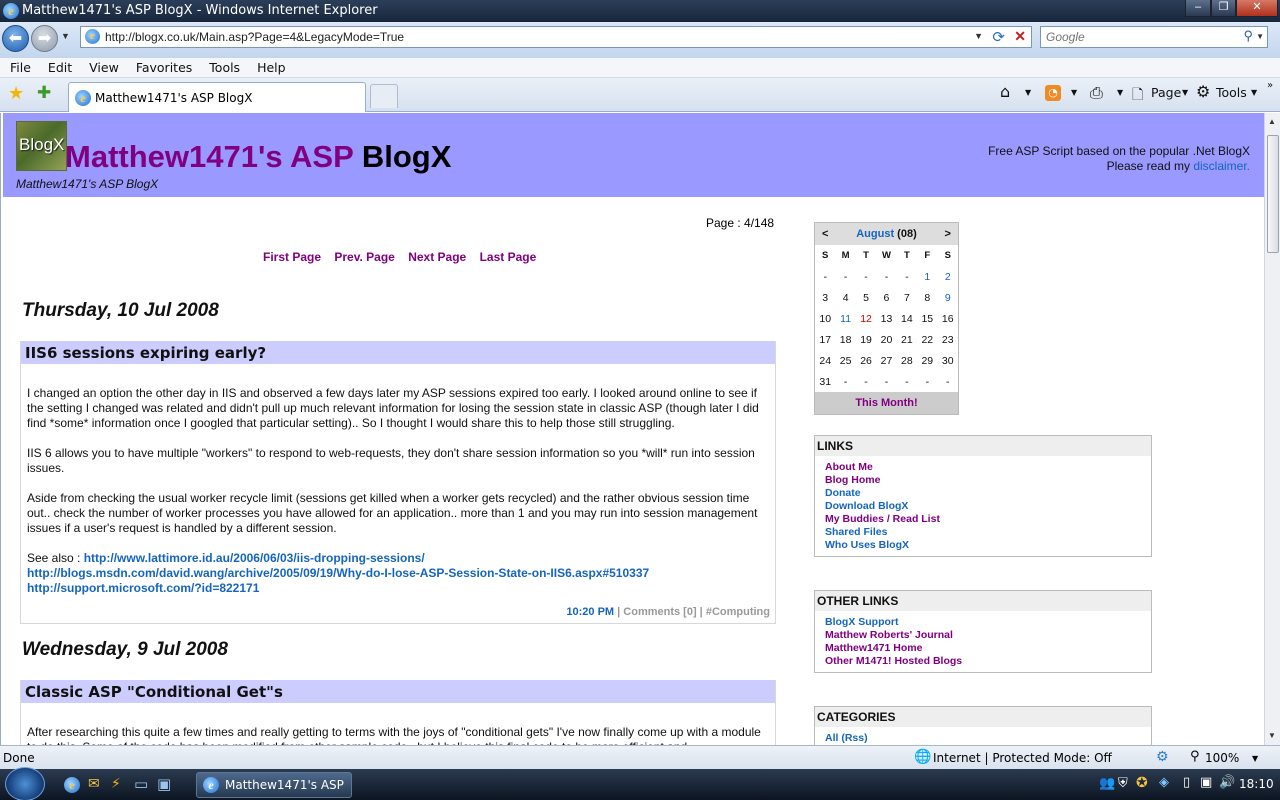 The width and height of the screenshot is (1280, 800). What do you see at coordinates (640, 68) in the screenshot?
I see `menu-bar: File Edit View Favorites Tools Help` at bounding box center [640, 68].